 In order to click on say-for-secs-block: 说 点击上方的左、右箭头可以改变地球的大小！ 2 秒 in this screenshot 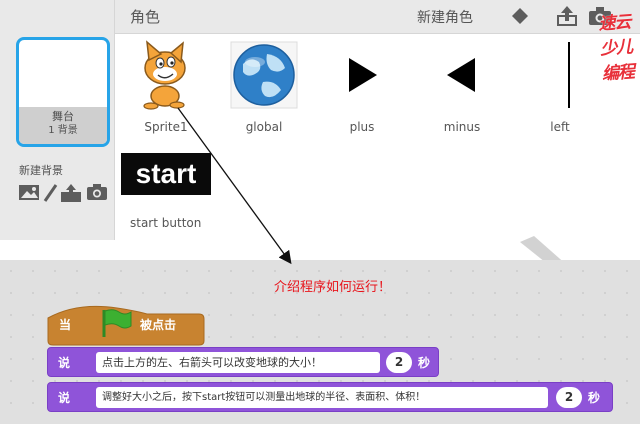, I will do `click(243, 362)`.